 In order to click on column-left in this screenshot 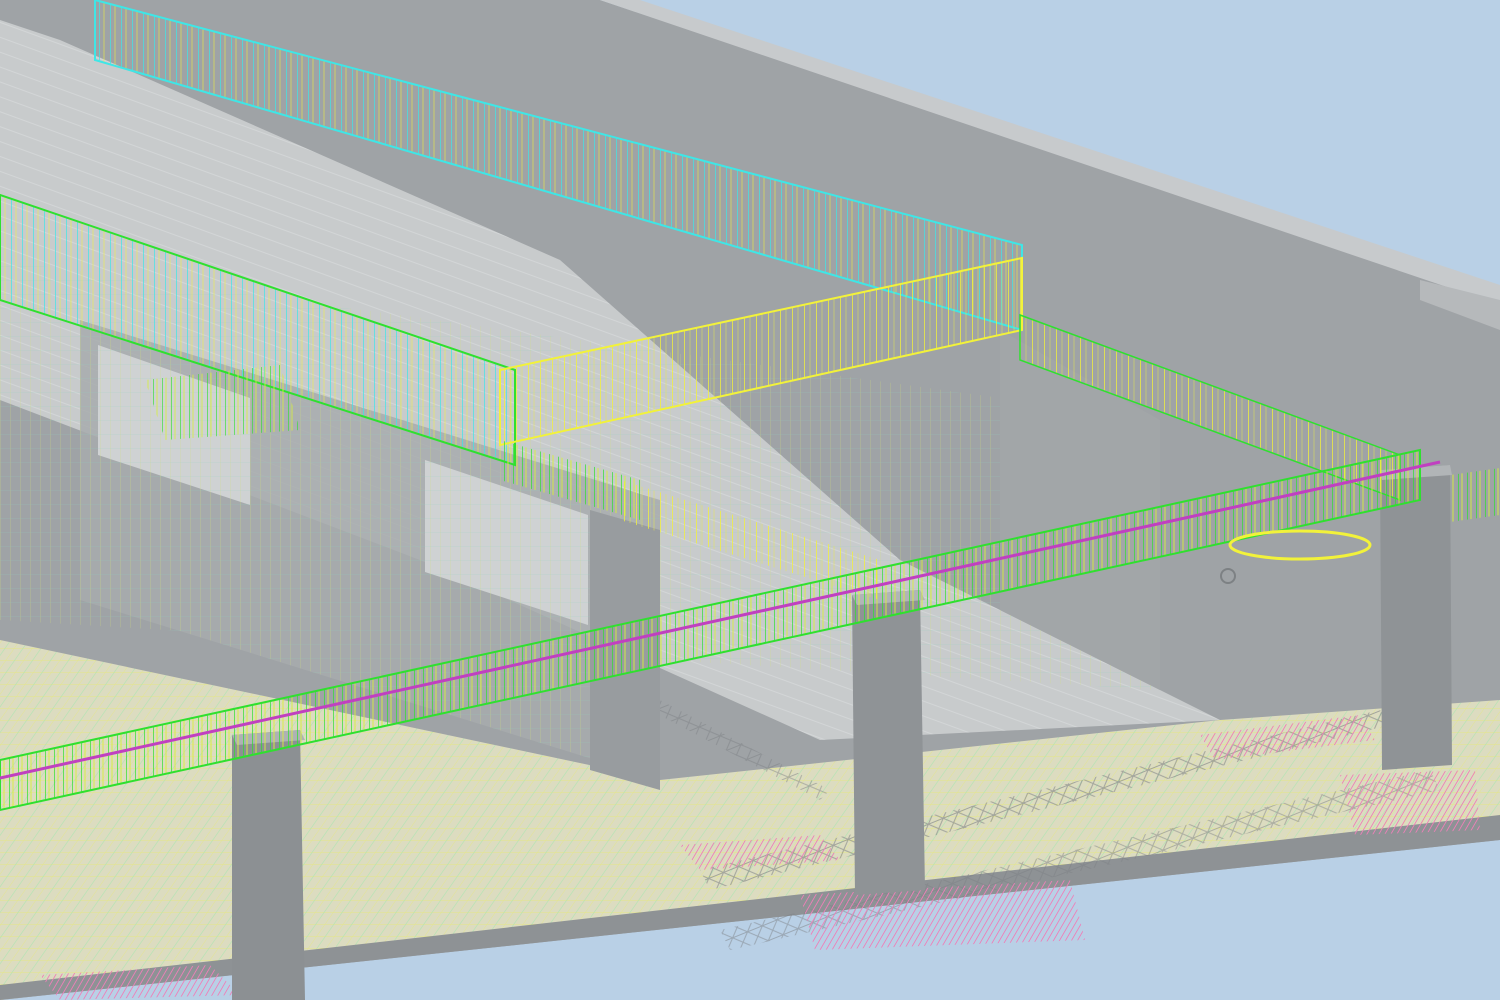, I will do `click(268, 865)`.